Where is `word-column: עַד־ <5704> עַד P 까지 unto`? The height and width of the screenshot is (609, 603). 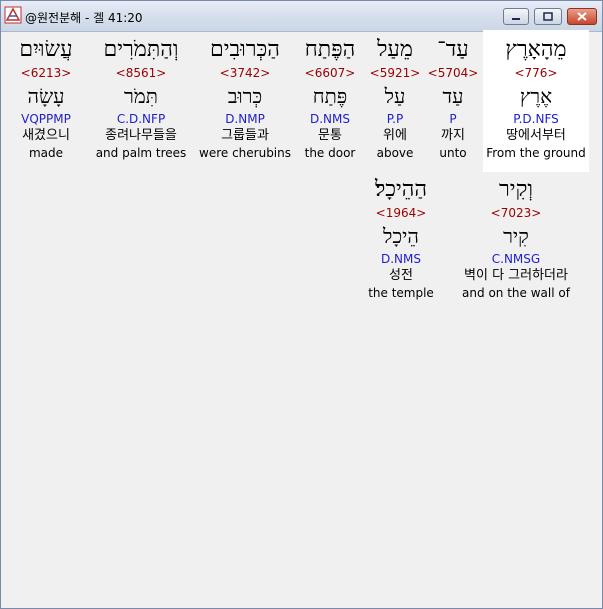
word-column: עַד־ <5704> עַד P 까지 unto is located at coordinates (453, 98).